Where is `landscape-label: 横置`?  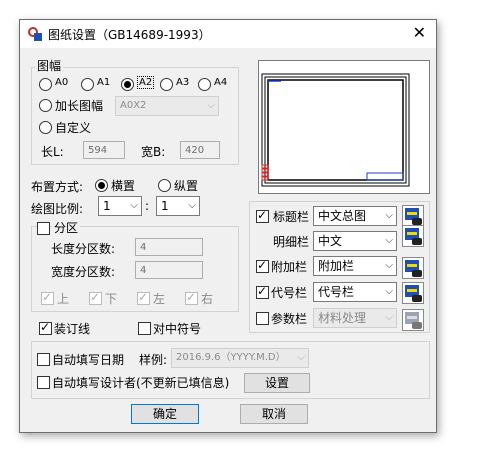
landscape-label: 横置 is located at coordinates (123, 186).